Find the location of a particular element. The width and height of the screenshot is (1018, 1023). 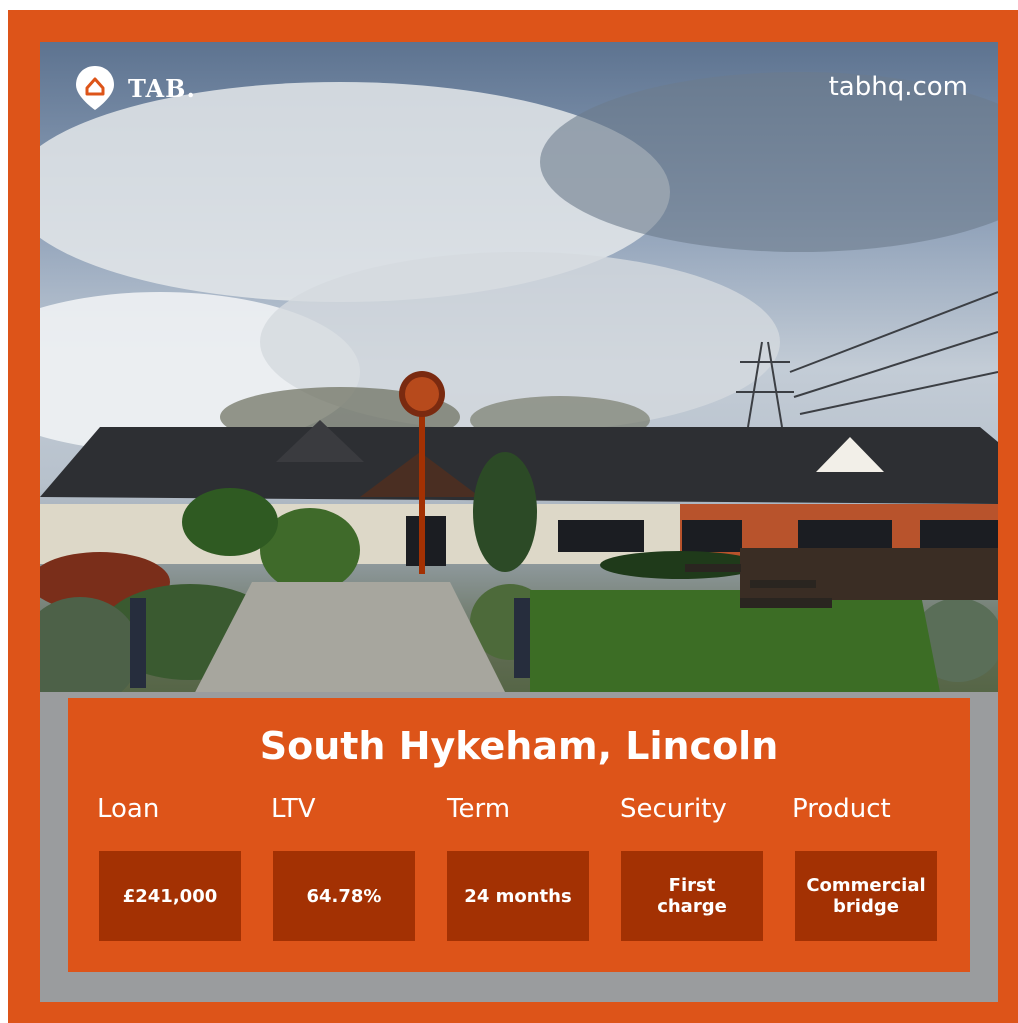

logo-text: TAB. is located at coordinates (162, 88).